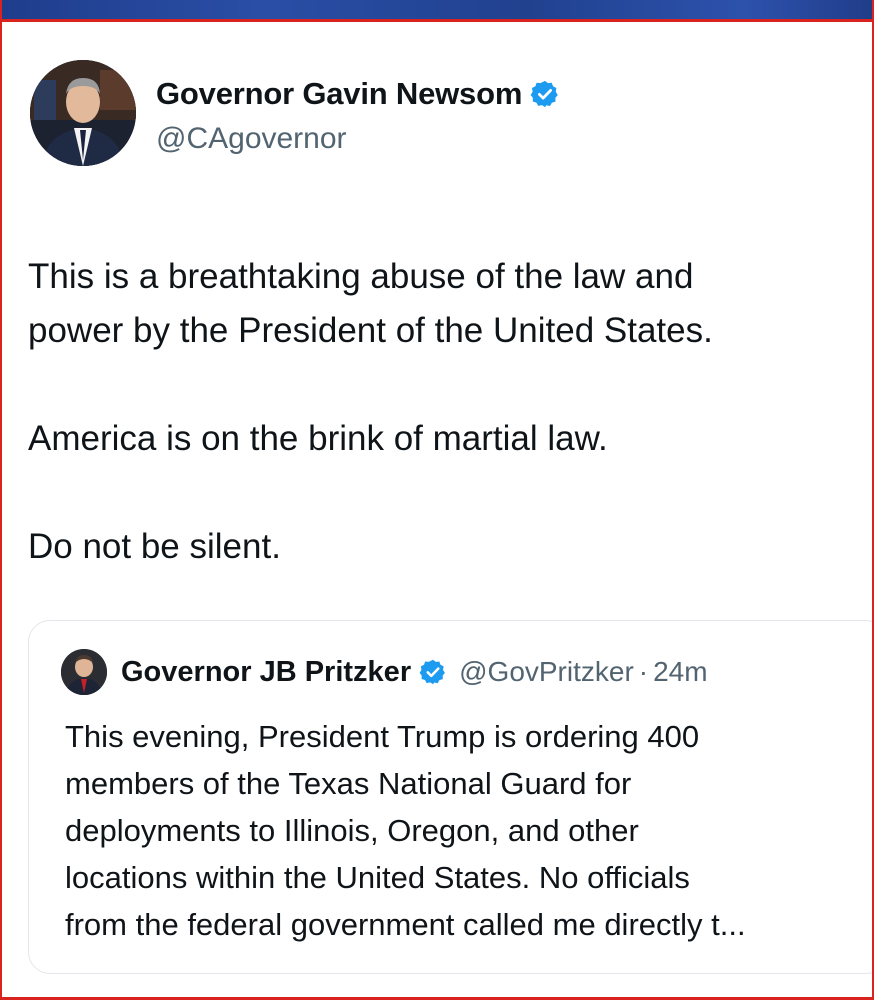 The height and width of the screenshot is (1000, 874). What do you see at coordinates (266, 672) in the screenshot?
I see `quoted-author-name: Governor JB Pritzker` at bounding box center [266, 672].